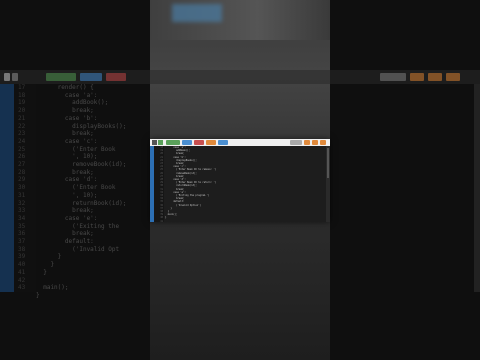  Describe the element at coordinates (67, 95) in the screenshot. I see `code-line: case 'a':` at that location.